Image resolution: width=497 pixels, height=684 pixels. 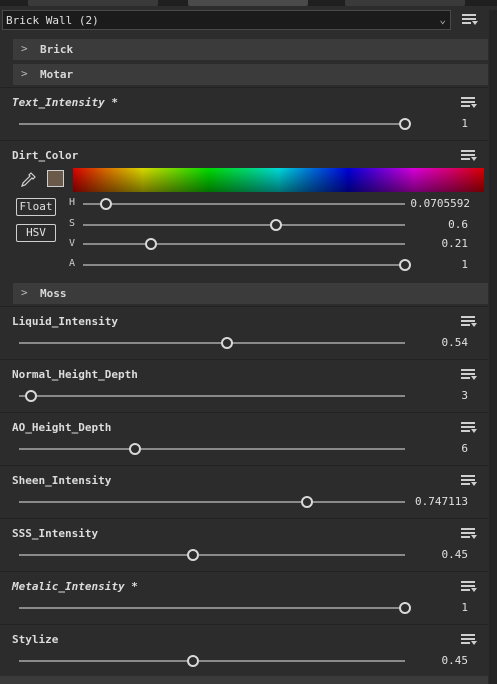 What do you see at coordinates (57, 49) in the screenshot?
I see `group-label: Brick` at bounding box center [57, 49].